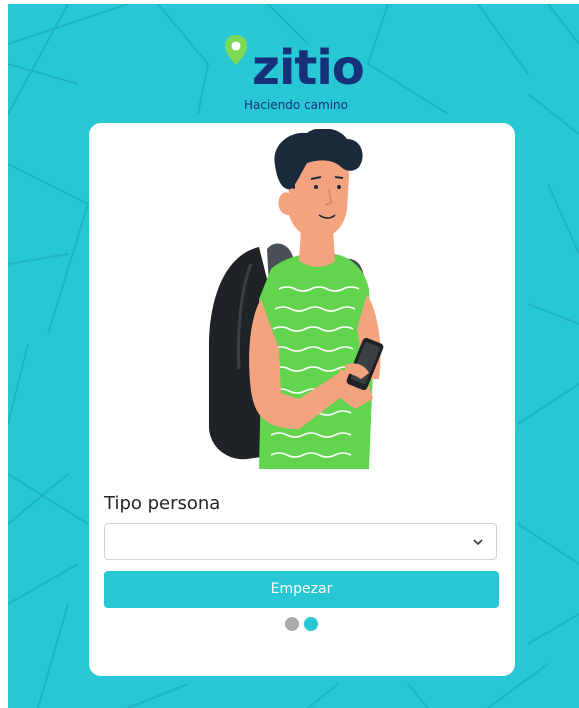 The image size is (579, 708). What do you see at coordinates (296, 105) in the screenshot?
I see `brand-tagline: Haciendo camino` at bounding box center [296, 105].